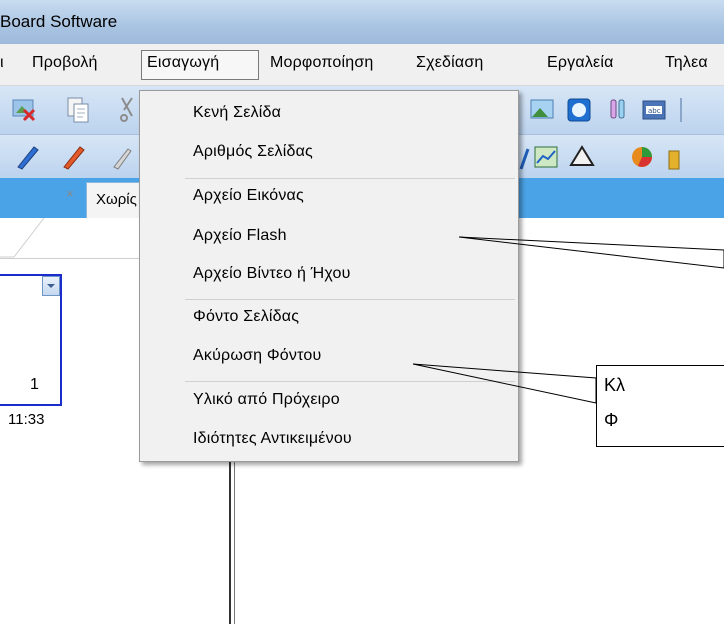 The image size is (724, 624). Describe the element at coordinates (615, 385) in the screenshot. I see `callout-text-line1: Κλ` at that location.